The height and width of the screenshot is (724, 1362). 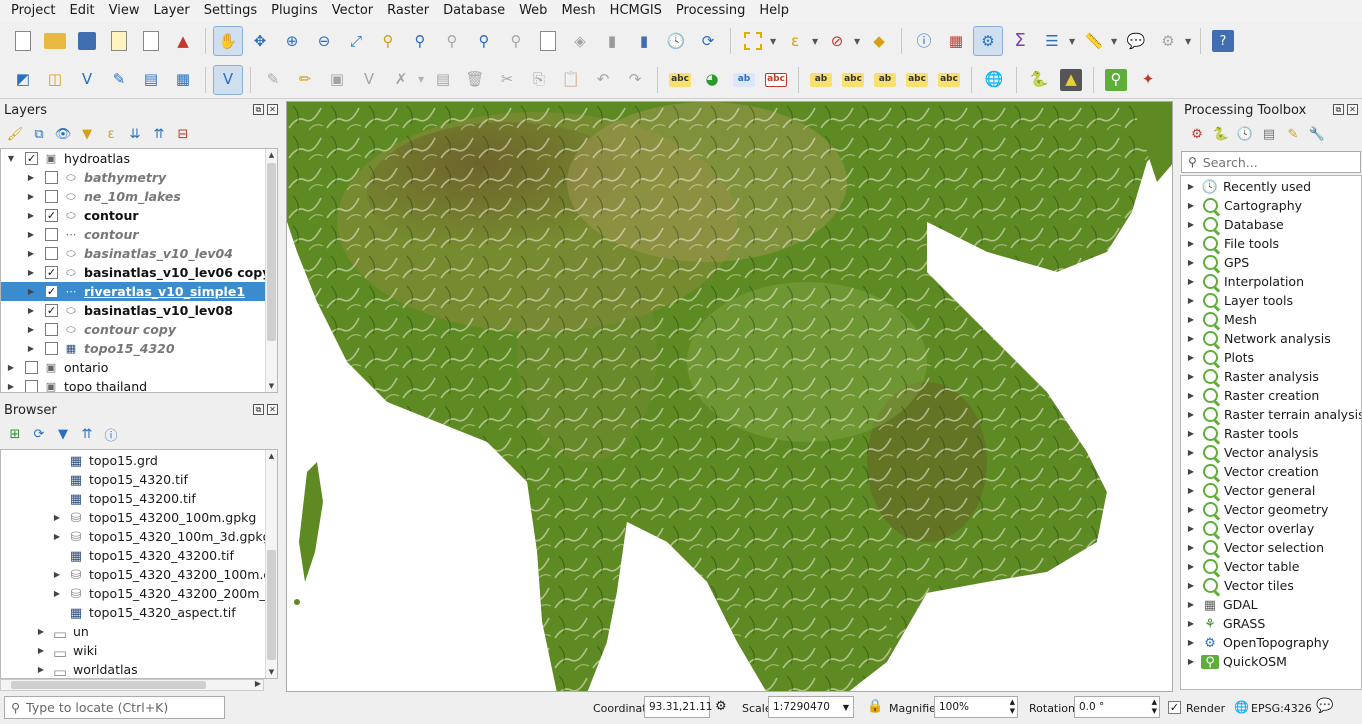 I want to click on save-edits-button: ▣, so click(x=337, y=80).